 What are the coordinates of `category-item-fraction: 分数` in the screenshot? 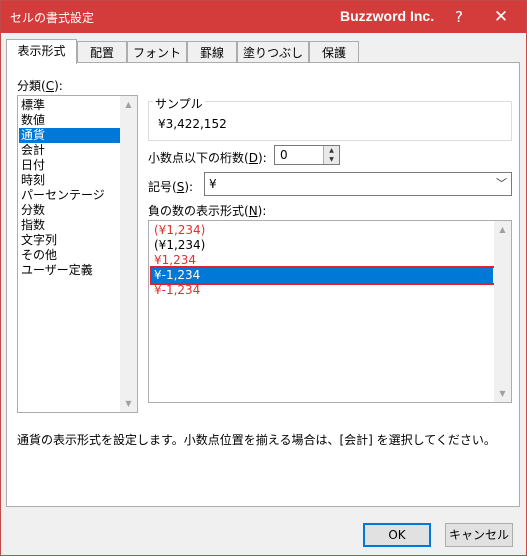 It's located at (70, 210).